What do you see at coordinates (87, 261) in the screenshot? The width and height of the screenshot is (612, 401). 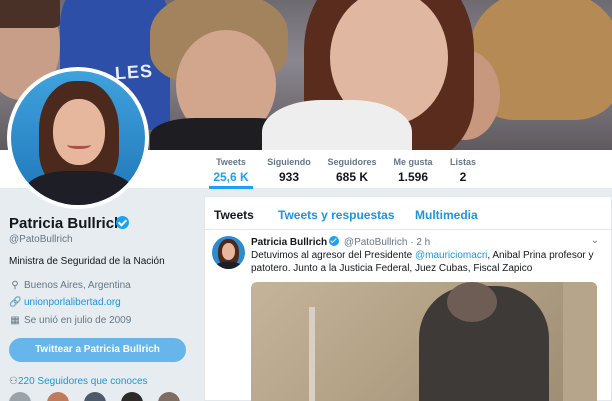 I see `profile-bio: Ministra de Seguridad de la Nación` at bounding box center [87, 261].